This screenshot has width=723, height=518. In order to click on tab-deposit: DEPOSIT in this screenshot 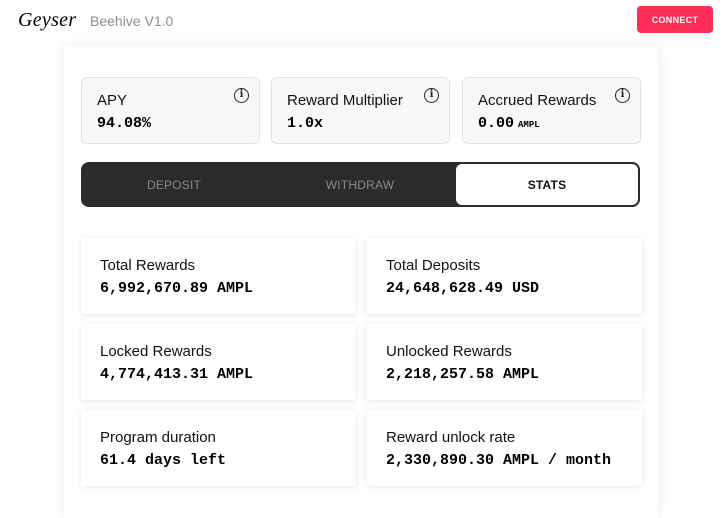, I will do `click(174, 184)`.